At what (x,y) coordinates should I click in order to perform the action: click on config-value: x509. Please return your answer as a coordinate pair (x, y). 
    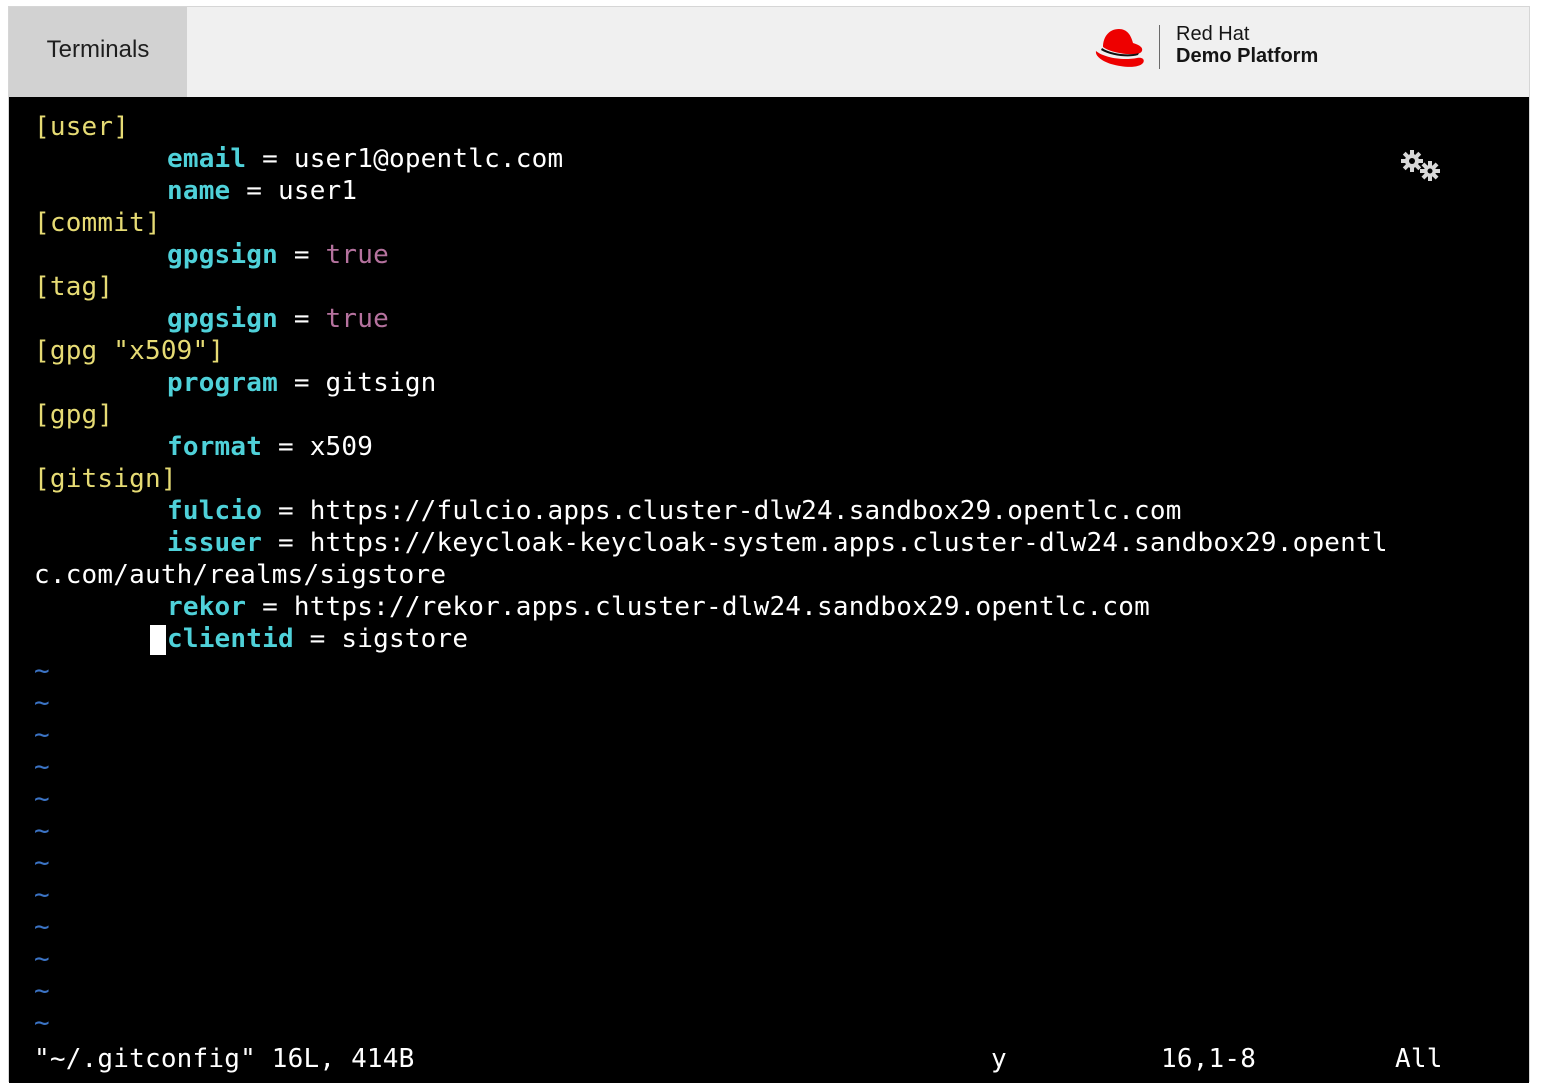
    Looking at the image, I should click on (341, 447).